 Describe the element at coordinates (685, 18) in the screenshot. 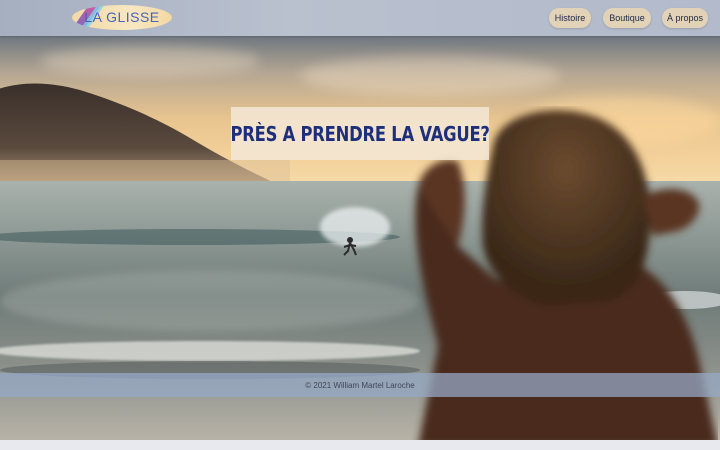

I see `nav-apropos-button: À propos` at that location.